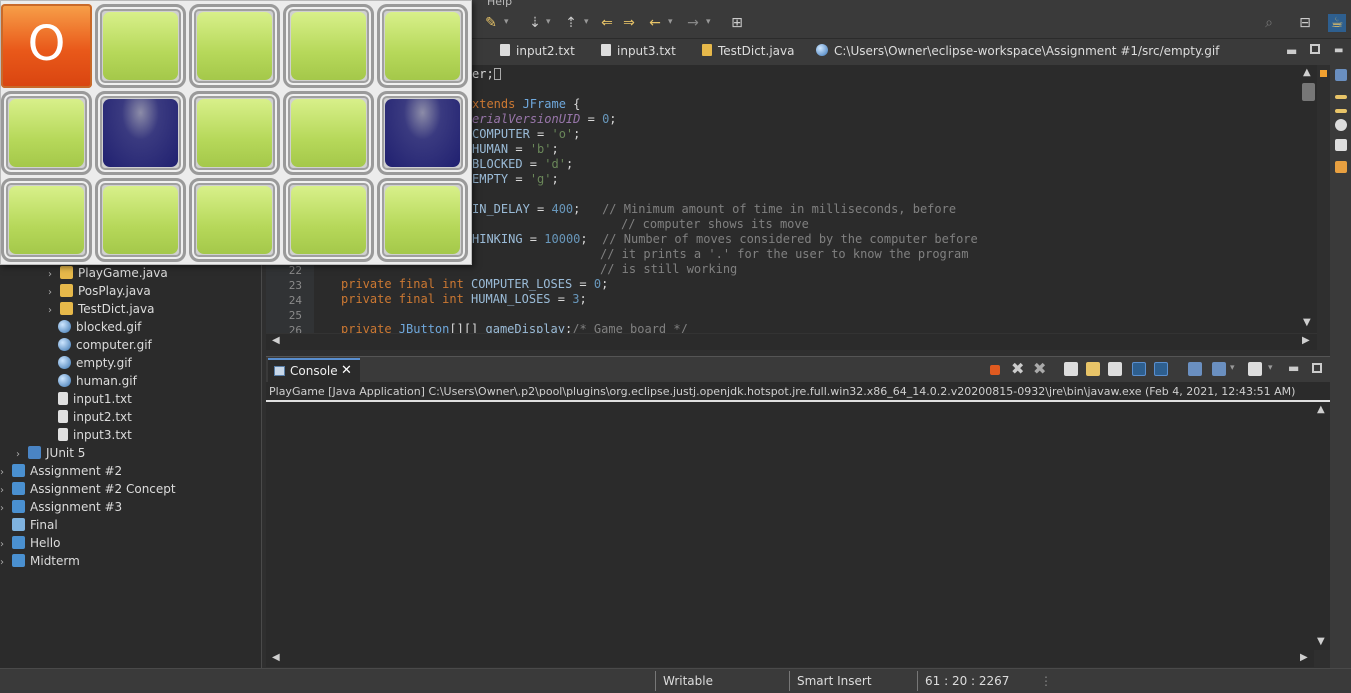  What do you see at coordinates (314, 370) in the screenshot?
I see `tab-console: Console ✕` at bounding box center [314, 370].